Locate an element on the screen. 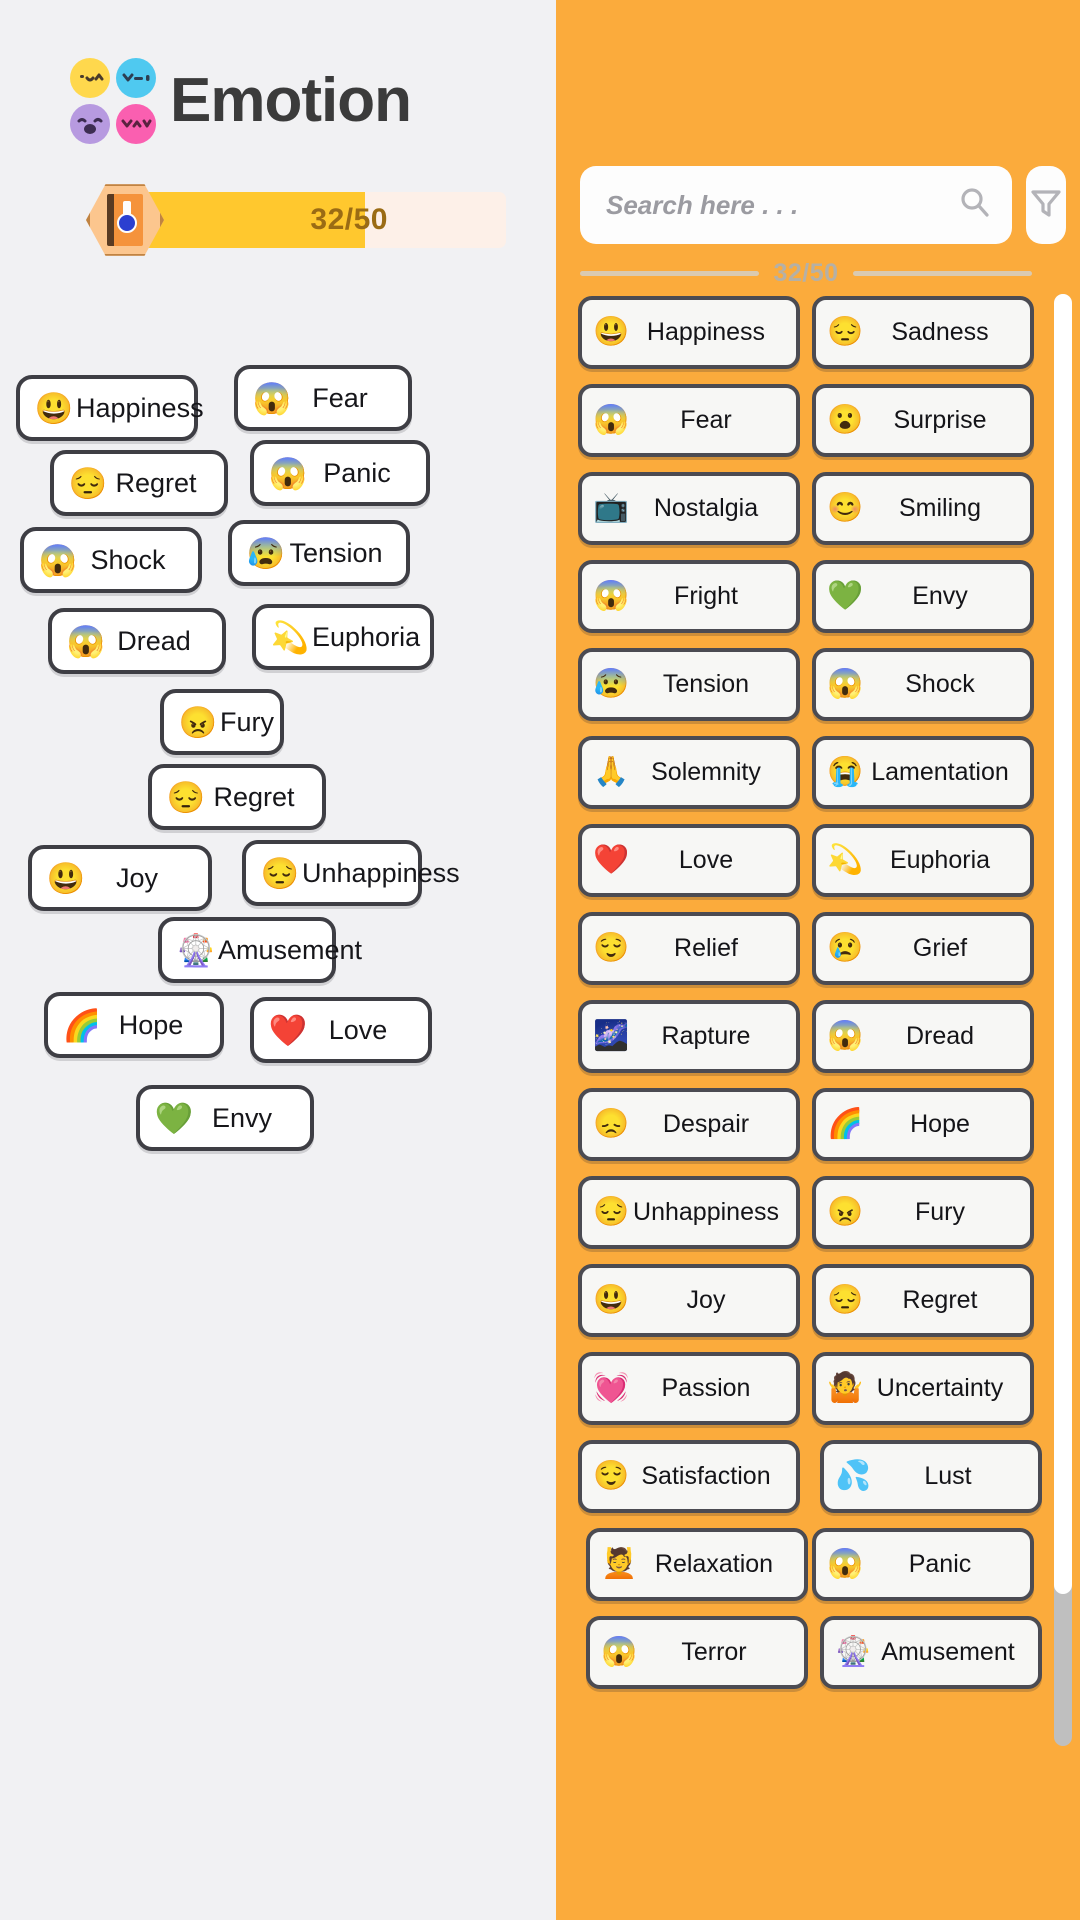 Image resolution: width=1080 pixels, height=1920 pixels. collected-chip: 😔 Unhappiness is located at coordinates (351, 873).